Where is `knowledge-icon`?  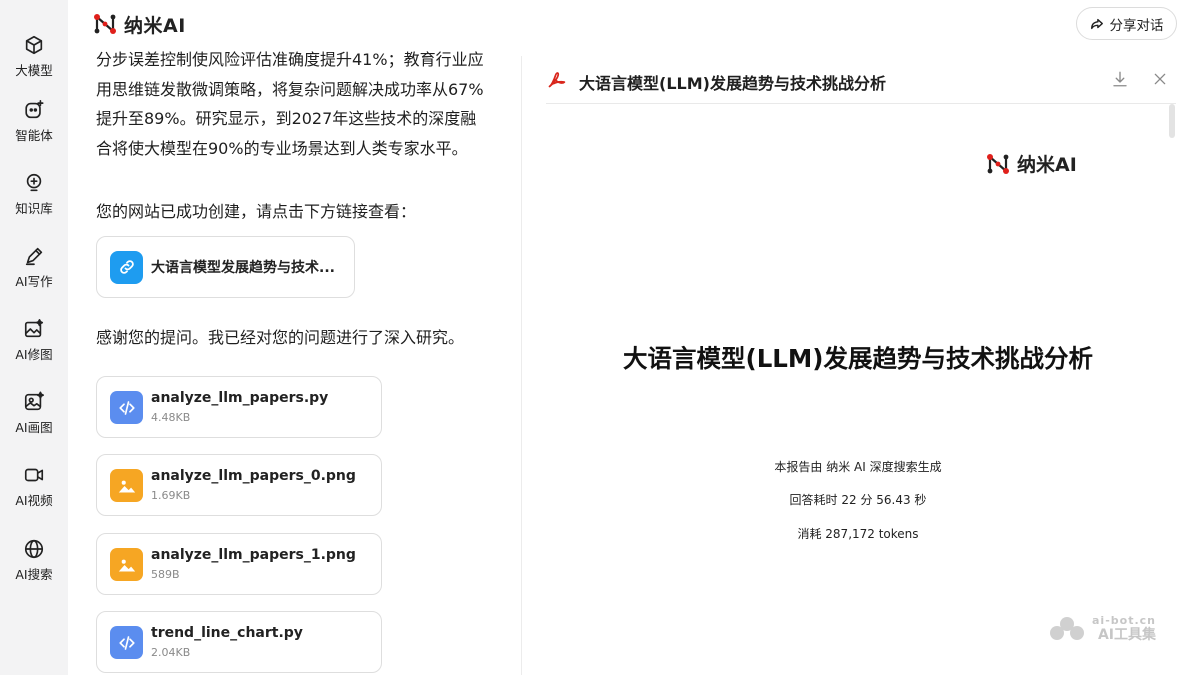 knowledge-icon is located at coordinates (34, 182).